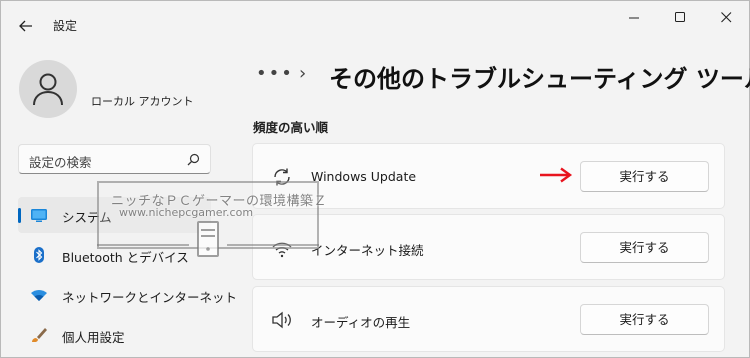 The image size is (750, 358). What do you see at coordinates (39, 215) in the screenshot?
I see `display-icon` at bounding box center [39, 215].